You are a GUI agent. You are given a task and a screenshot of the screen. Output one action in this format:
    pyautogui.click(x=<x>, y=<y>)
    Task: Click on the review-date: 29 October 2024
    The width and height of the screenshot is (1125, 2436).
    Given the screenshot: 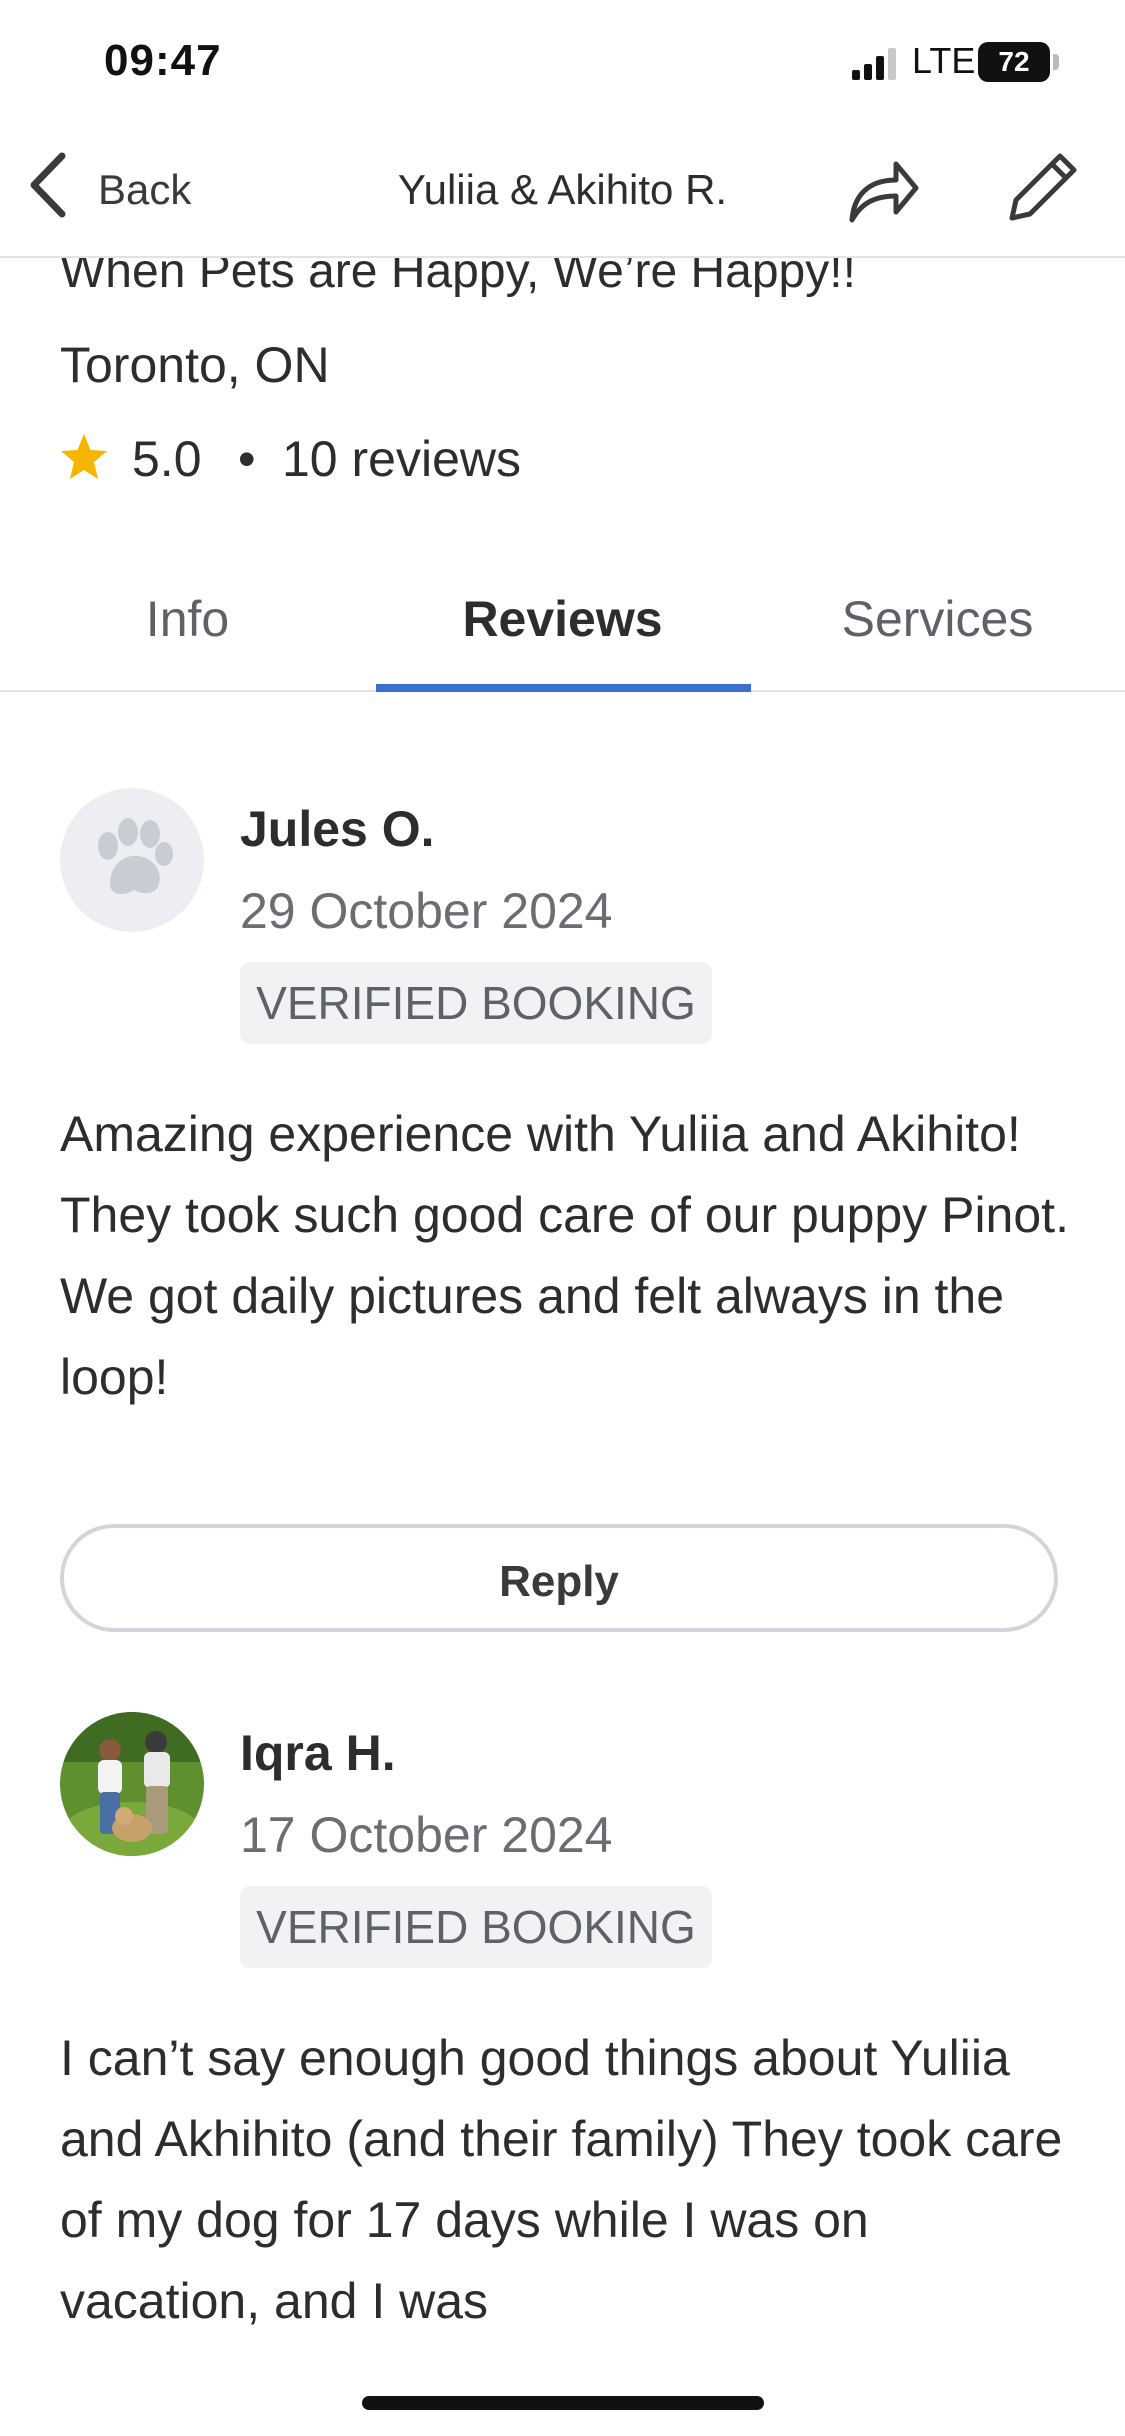 What is the action you would take?
    pyautogui.click(x=426, y=911)
    